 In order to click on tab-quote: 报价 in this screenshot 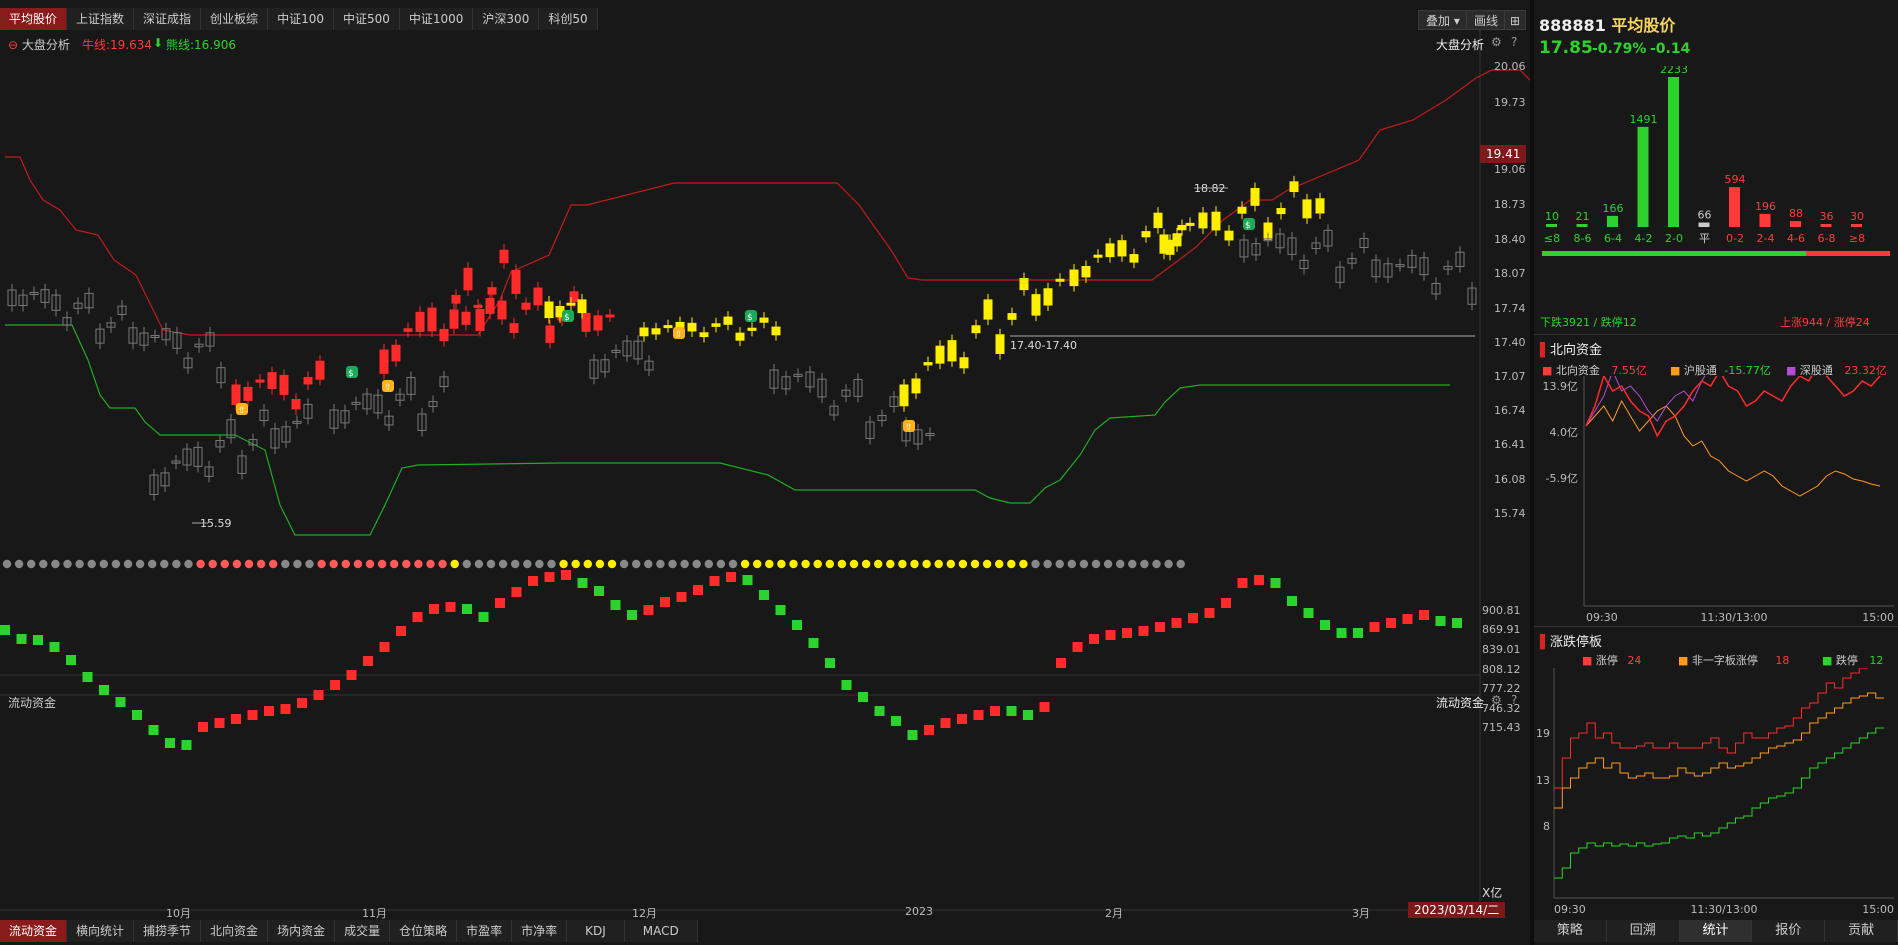, I will do `click(1789, 931)`.